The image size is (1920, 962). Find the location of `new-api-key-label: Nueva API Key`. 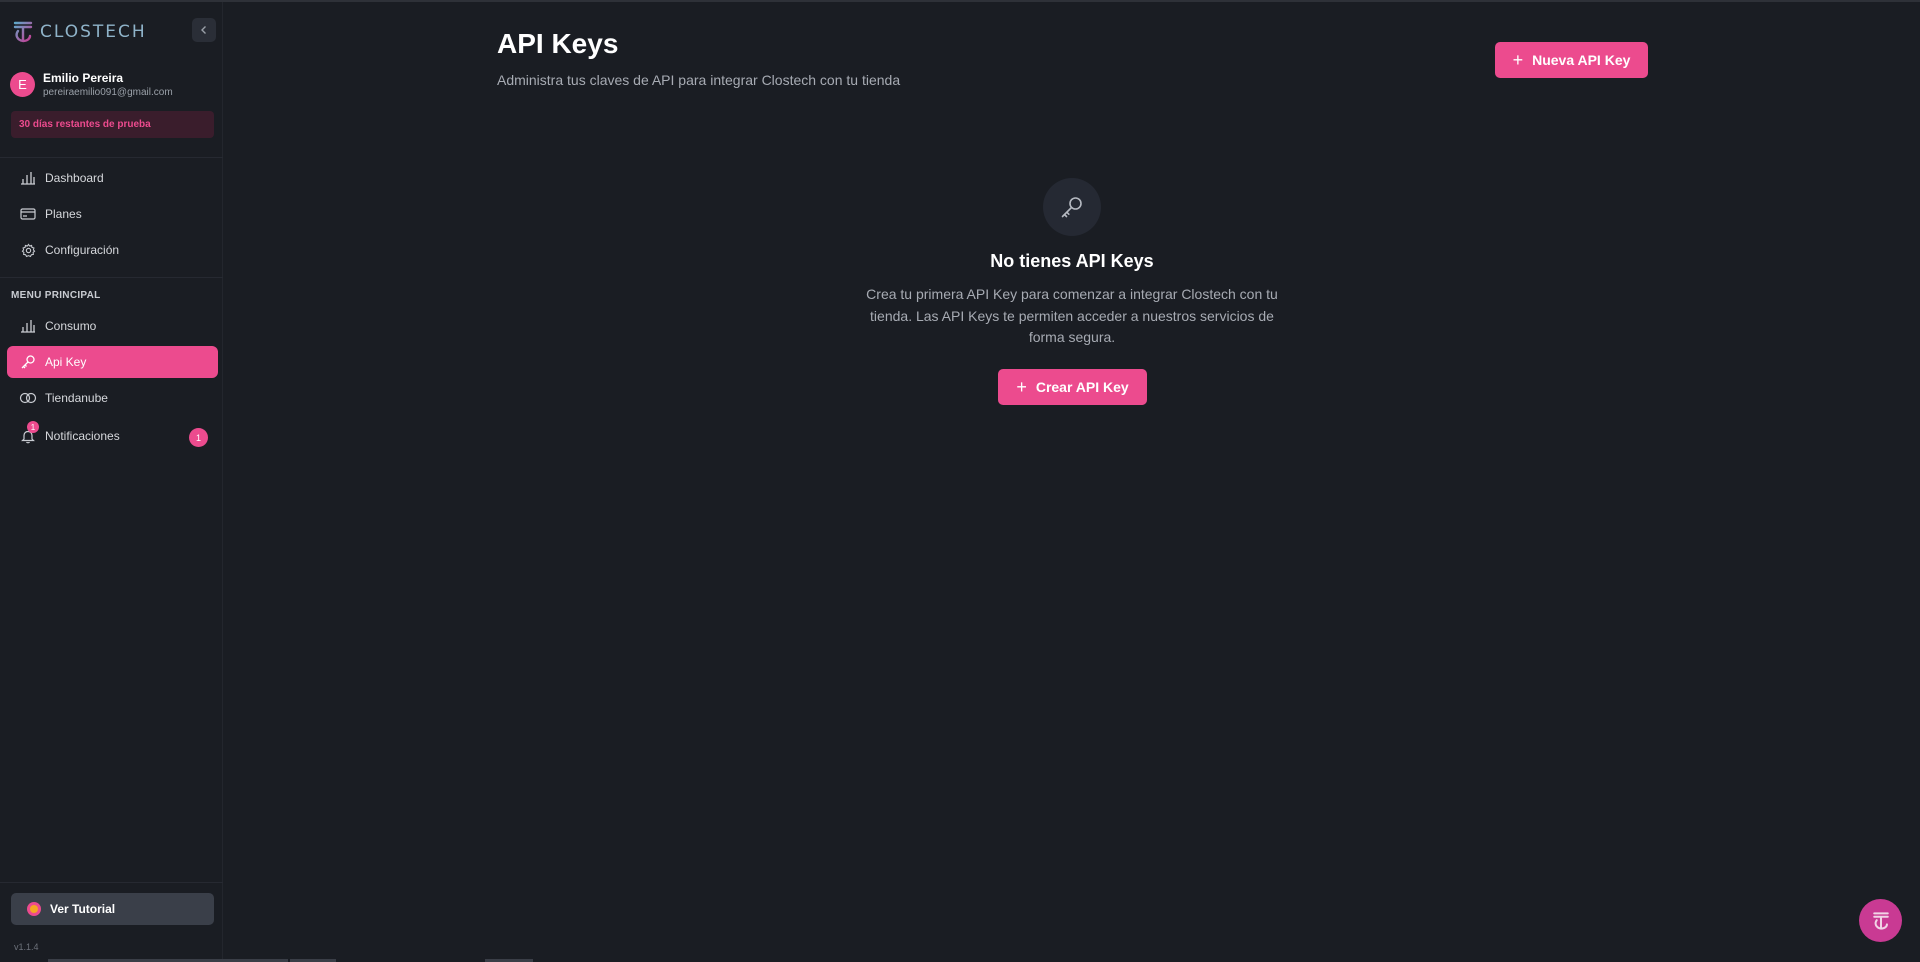

new-api-key-label: Nueva API Key is located at coordinates (1581, 60).